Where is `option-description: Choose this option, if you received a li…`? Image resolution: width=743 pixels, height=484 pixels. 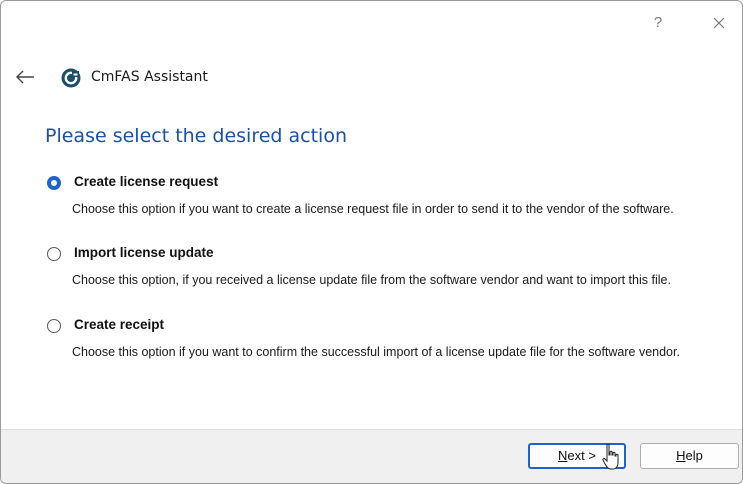 option-description: Choose this option, if you received a li… is located at coordinates (371, 280).